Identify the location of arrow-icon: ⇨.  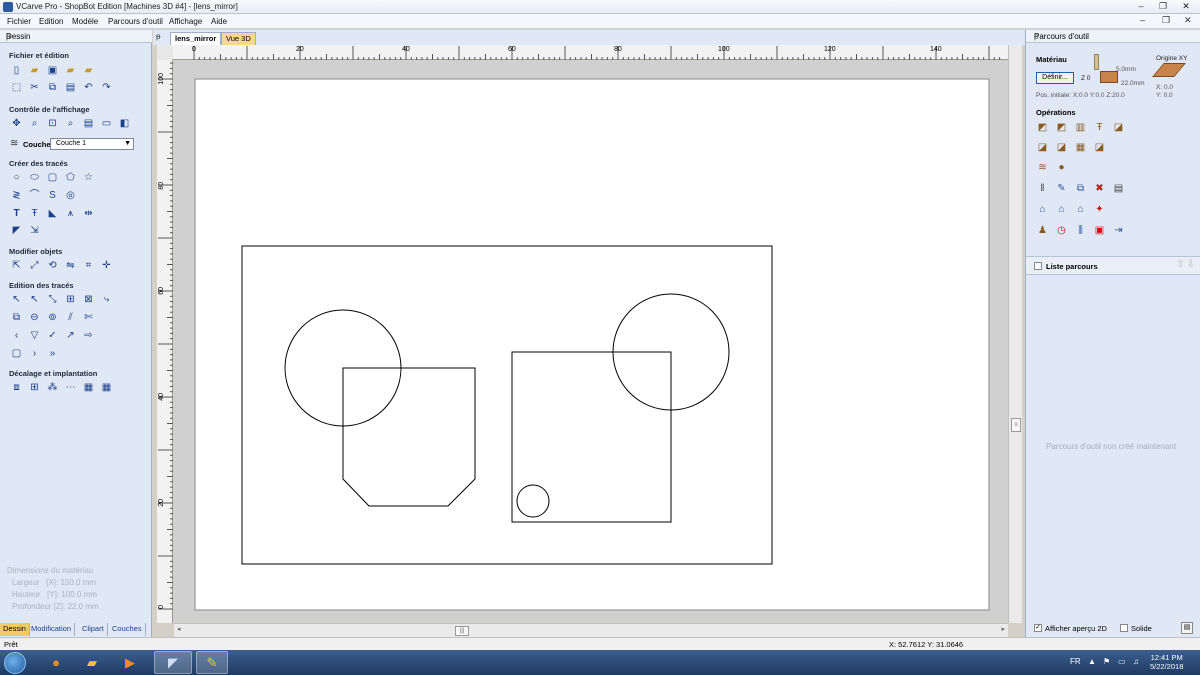
(88, 335).